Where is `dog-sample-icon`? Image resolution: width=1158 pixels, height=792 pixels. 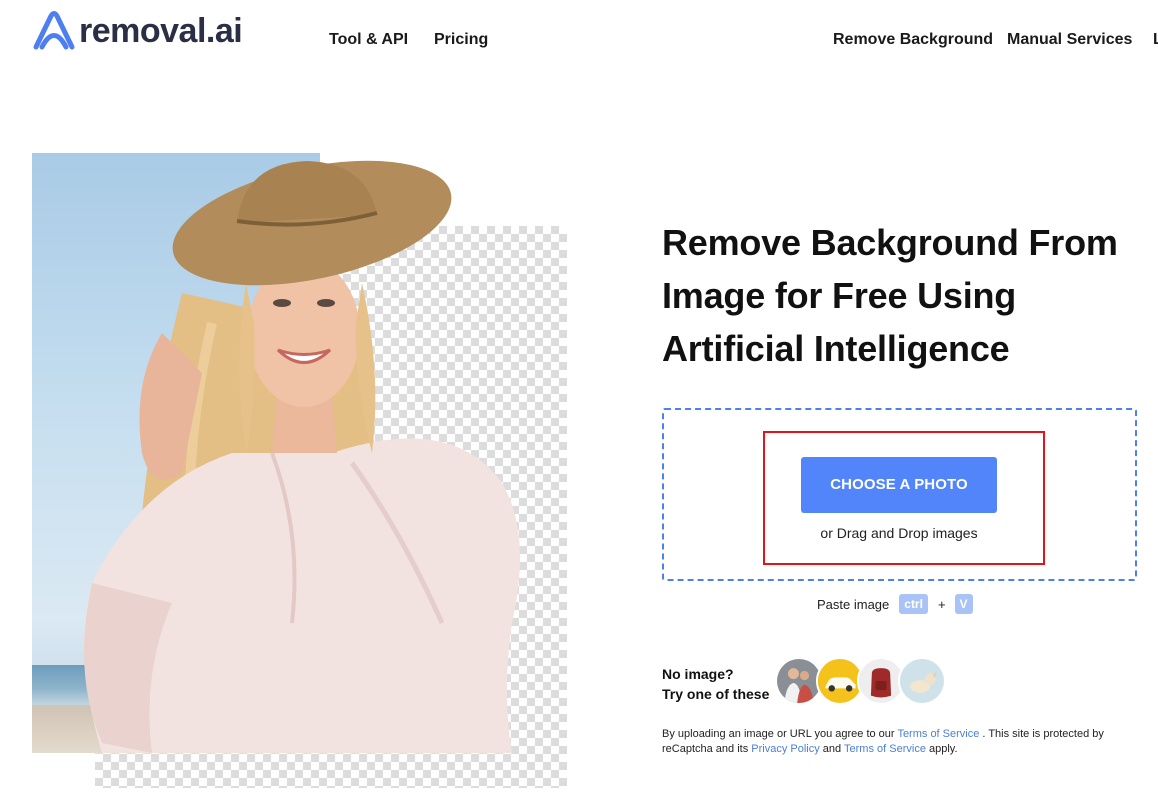
dog-sample-icon is located at coordinates (922, 681).